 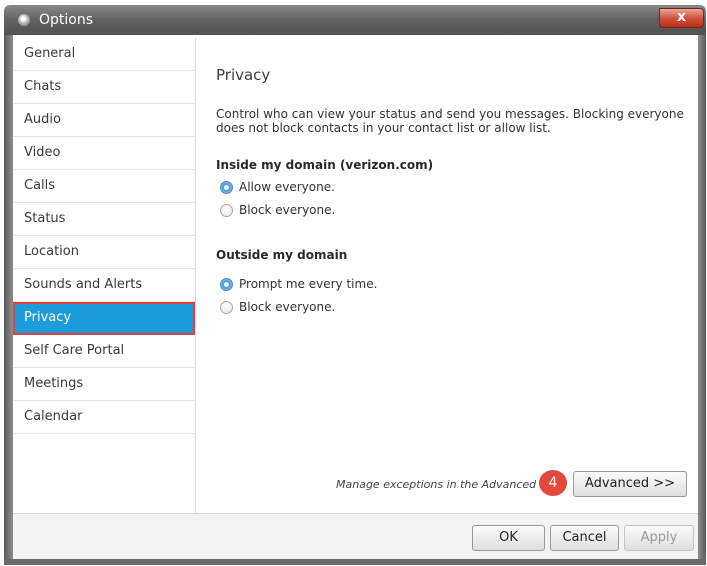 What do you see at coordinates (104, 285) in the screenshot?
I see `sidebar-item-sounds-and-alerts: Sounds and Alerts` at bounding box center [104, 285].